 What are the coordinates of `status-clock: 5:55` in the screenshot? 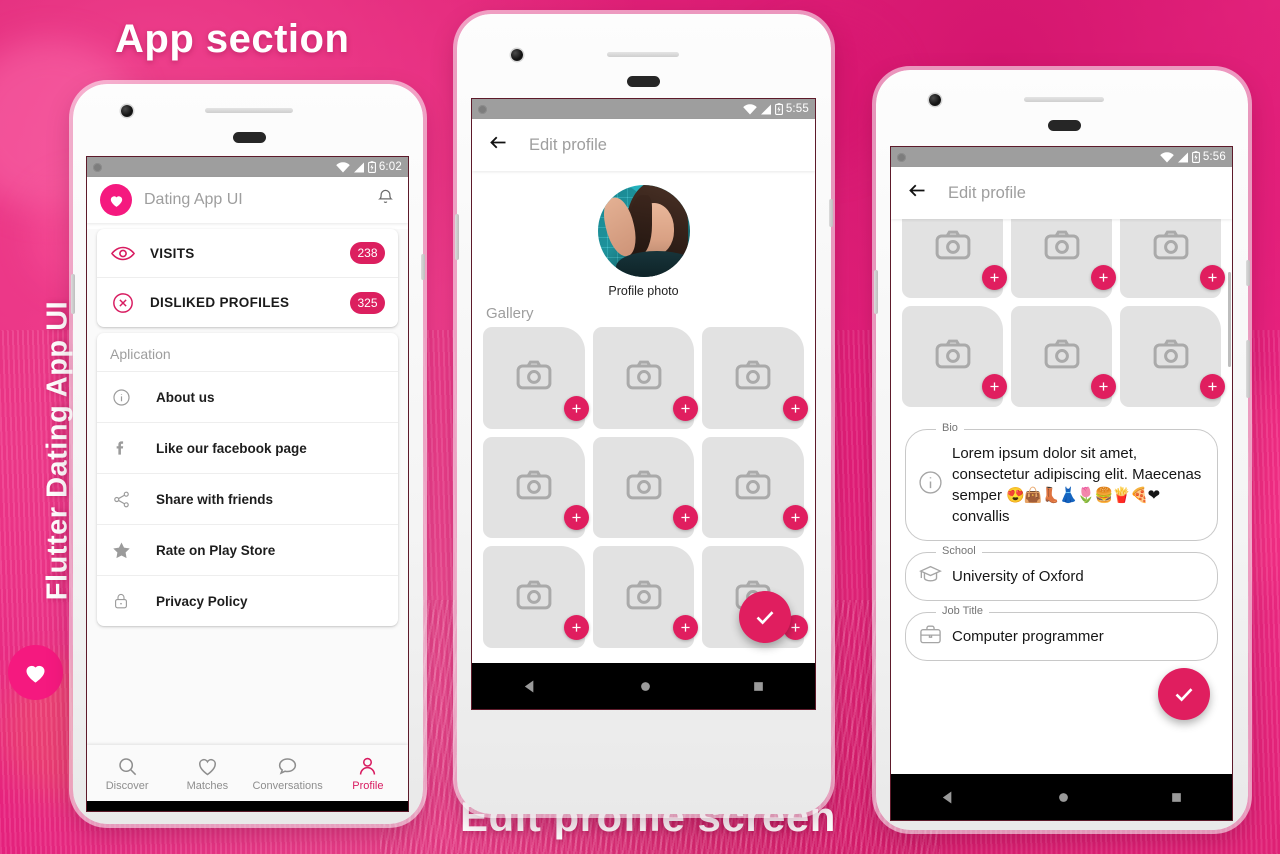 It's located at (797, 109).